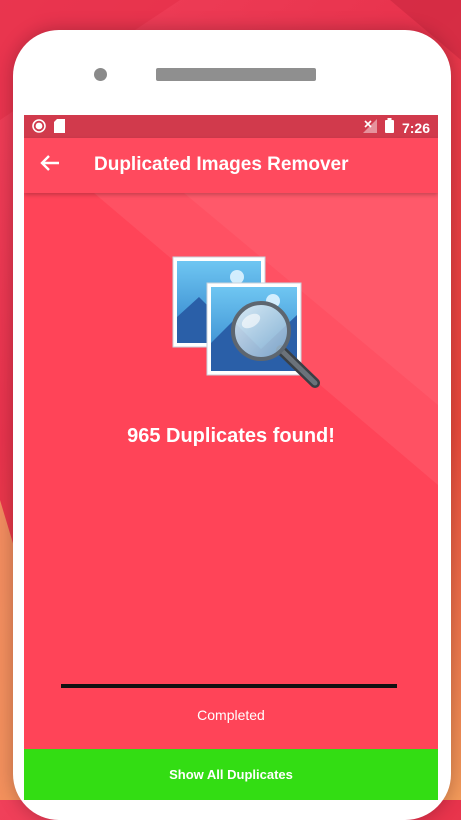 This screenshot has width=461, height=820. What do you see at coordinates (415, 128) in the screenshot?
I see `clock: 7:26` at bounding box center [415, 128].